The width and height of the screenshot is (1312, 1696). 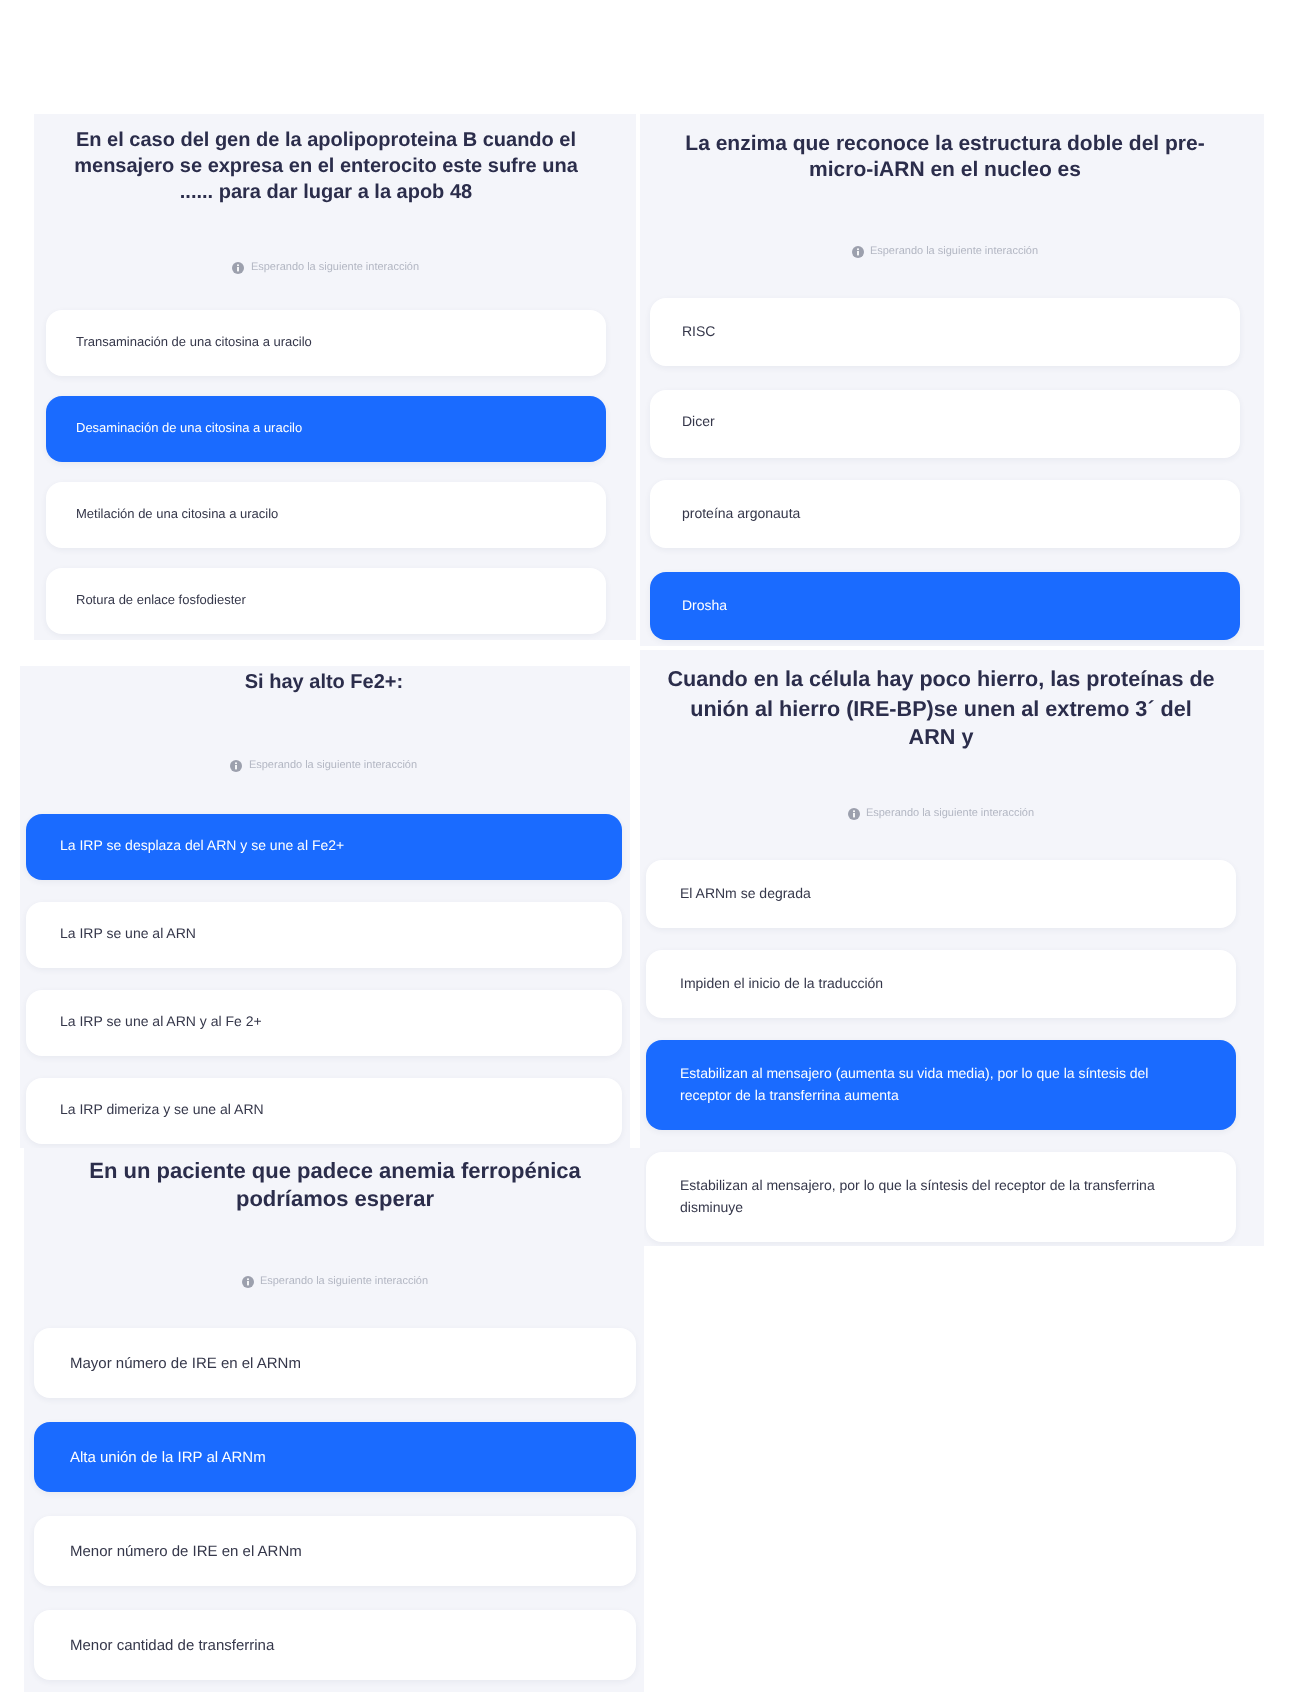 What do you see at coordinates (324, 683) in the screenshot?
I see `question-title: Si hay alto Fe2+:` at bounding box center [324, 683].